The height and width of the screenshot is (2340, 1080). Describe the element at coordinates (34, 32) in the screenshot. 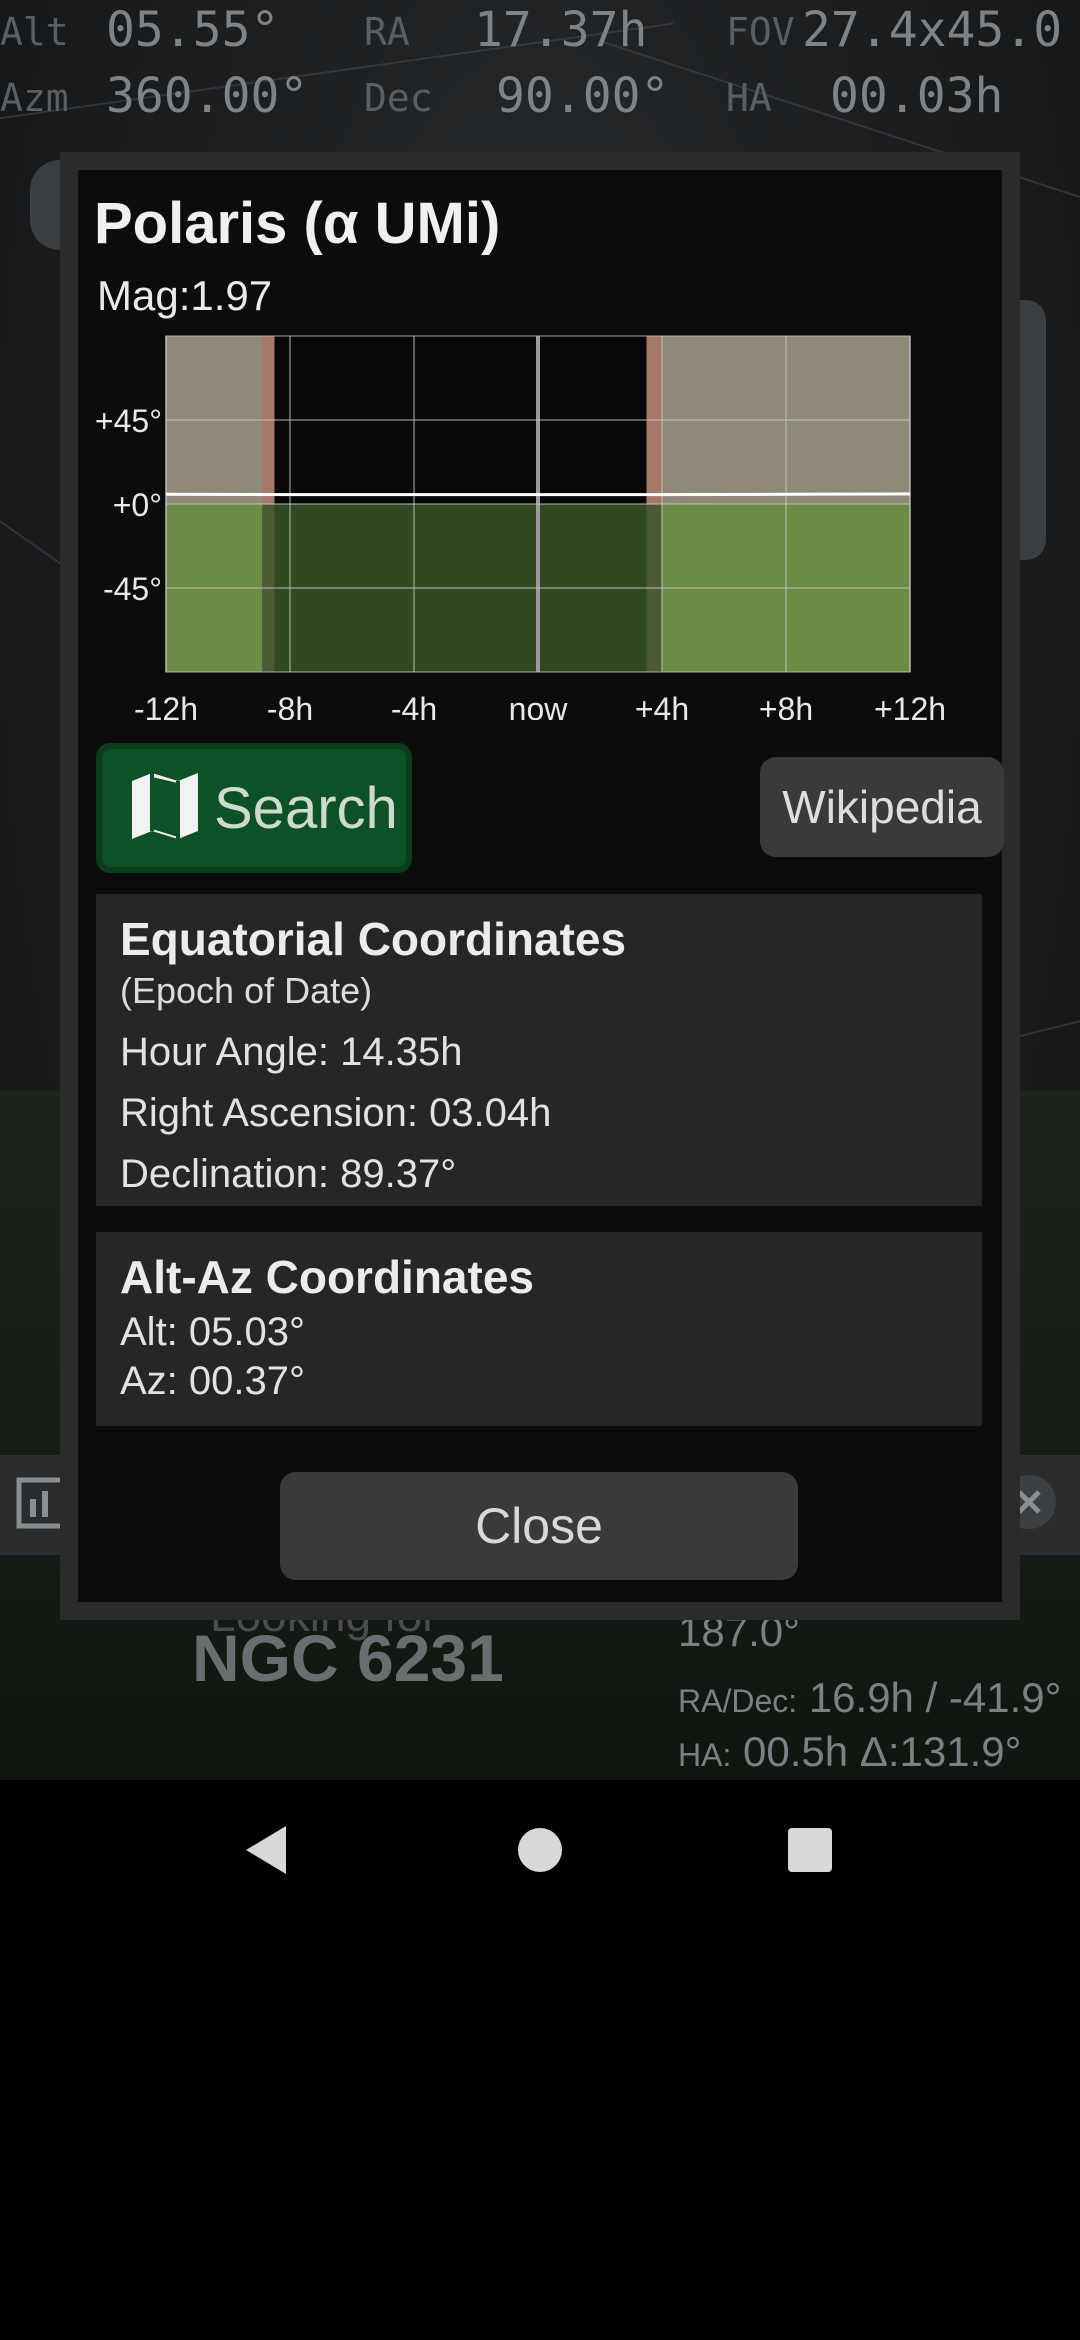

I see `hud-alt-label: Alt` at that location.